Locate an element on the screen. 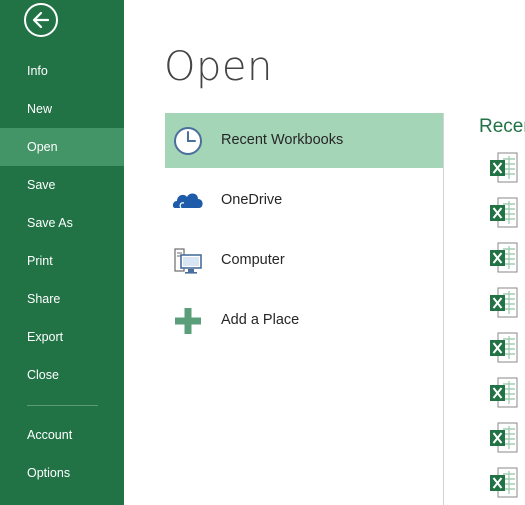 Image resolution: width=525 pixels, height=505 pixels. back-arrow-icon is located at coordinates (41, 20).